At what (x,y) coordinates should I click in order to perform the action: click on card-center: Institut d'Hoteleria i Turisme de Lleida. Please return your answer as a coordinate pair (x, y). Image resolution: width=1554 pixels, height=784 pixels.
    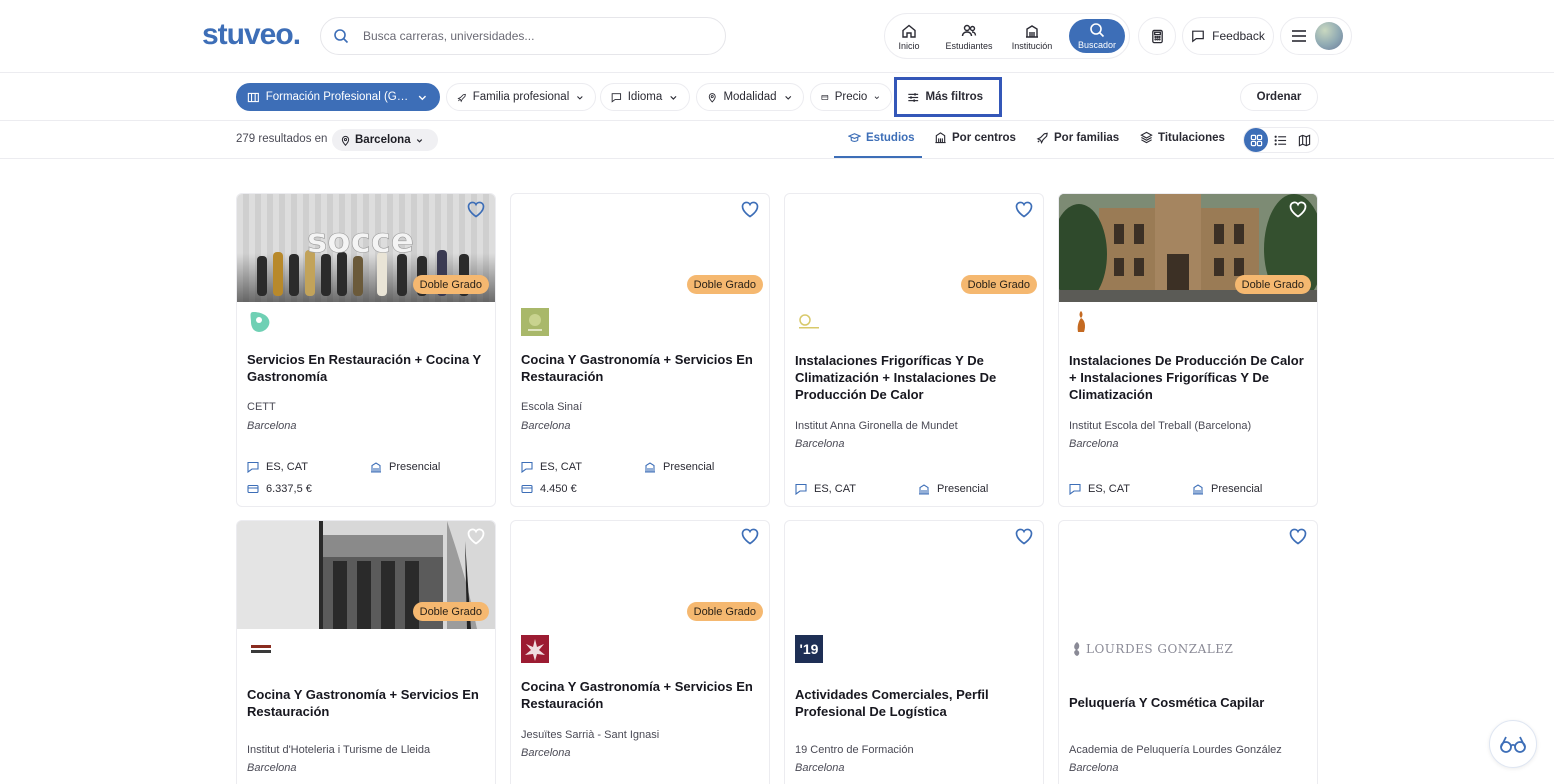
    Looking at the image, I should click on (339, 750).